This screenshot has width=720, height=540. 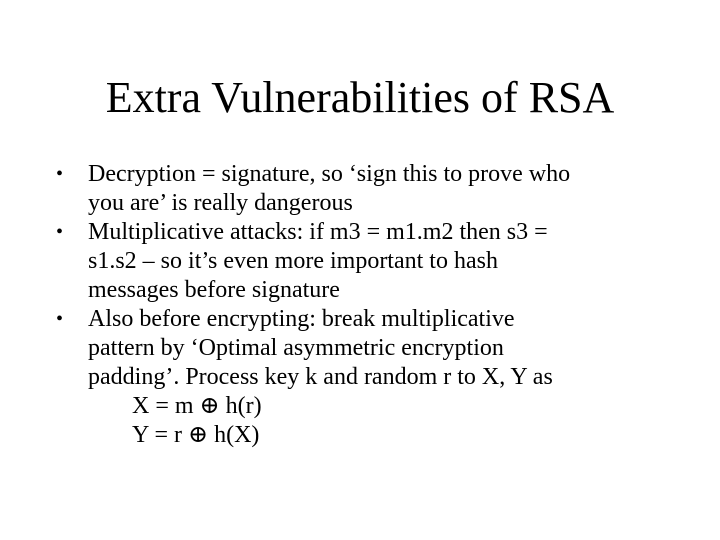 I want to click on slide-title: Extra Vulnerabilities of RSA, so click(x=360, y=97).